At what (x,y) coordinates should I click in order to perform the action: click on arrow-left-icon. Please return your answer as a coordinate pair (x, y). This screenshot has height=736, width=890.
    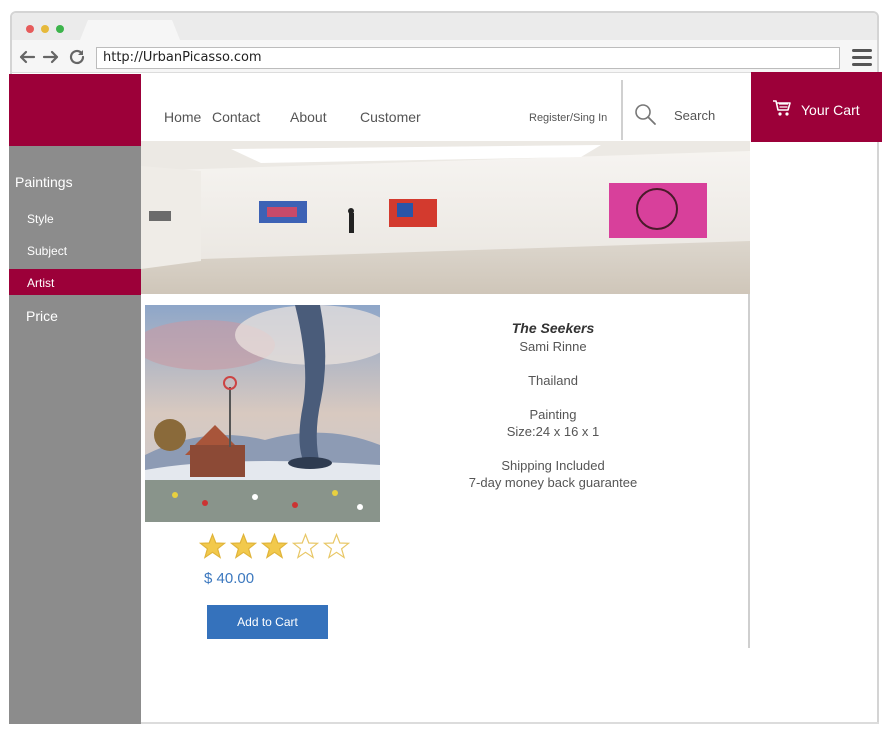
    Looking at the image, I should click on (27, 57).